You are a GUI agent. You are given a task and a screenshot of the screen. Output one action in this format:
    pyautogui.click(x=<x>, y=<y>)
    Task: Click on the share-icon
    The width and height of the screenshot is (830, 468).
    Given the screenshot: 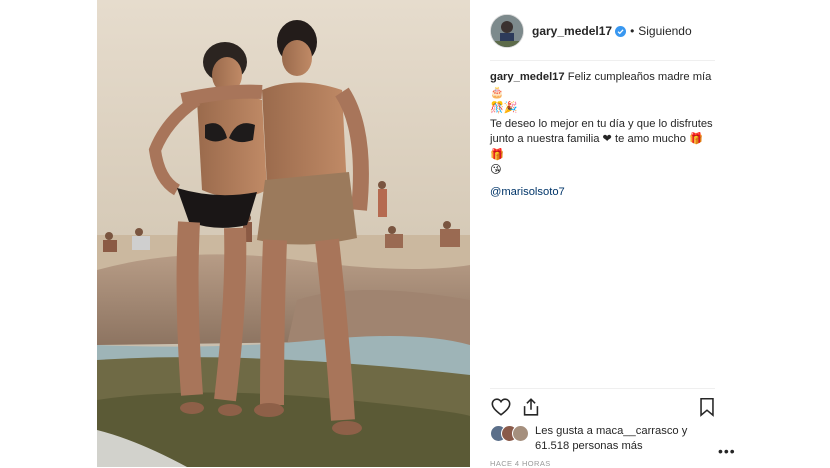 What is the action you would take?
    pyautogui.click(x=531, y=407)
    